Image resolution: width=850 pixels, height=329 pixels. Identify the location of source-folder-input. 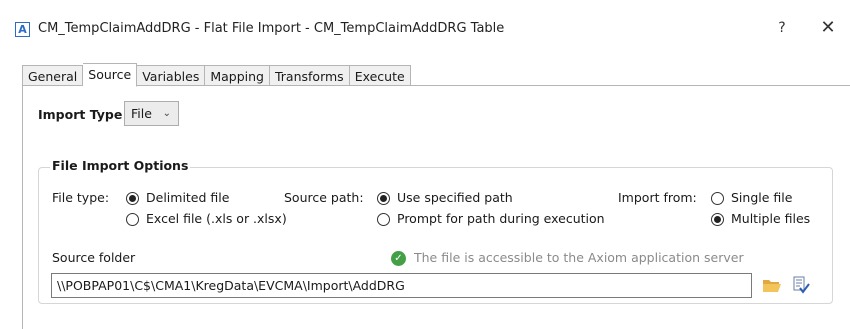
(401, 285).